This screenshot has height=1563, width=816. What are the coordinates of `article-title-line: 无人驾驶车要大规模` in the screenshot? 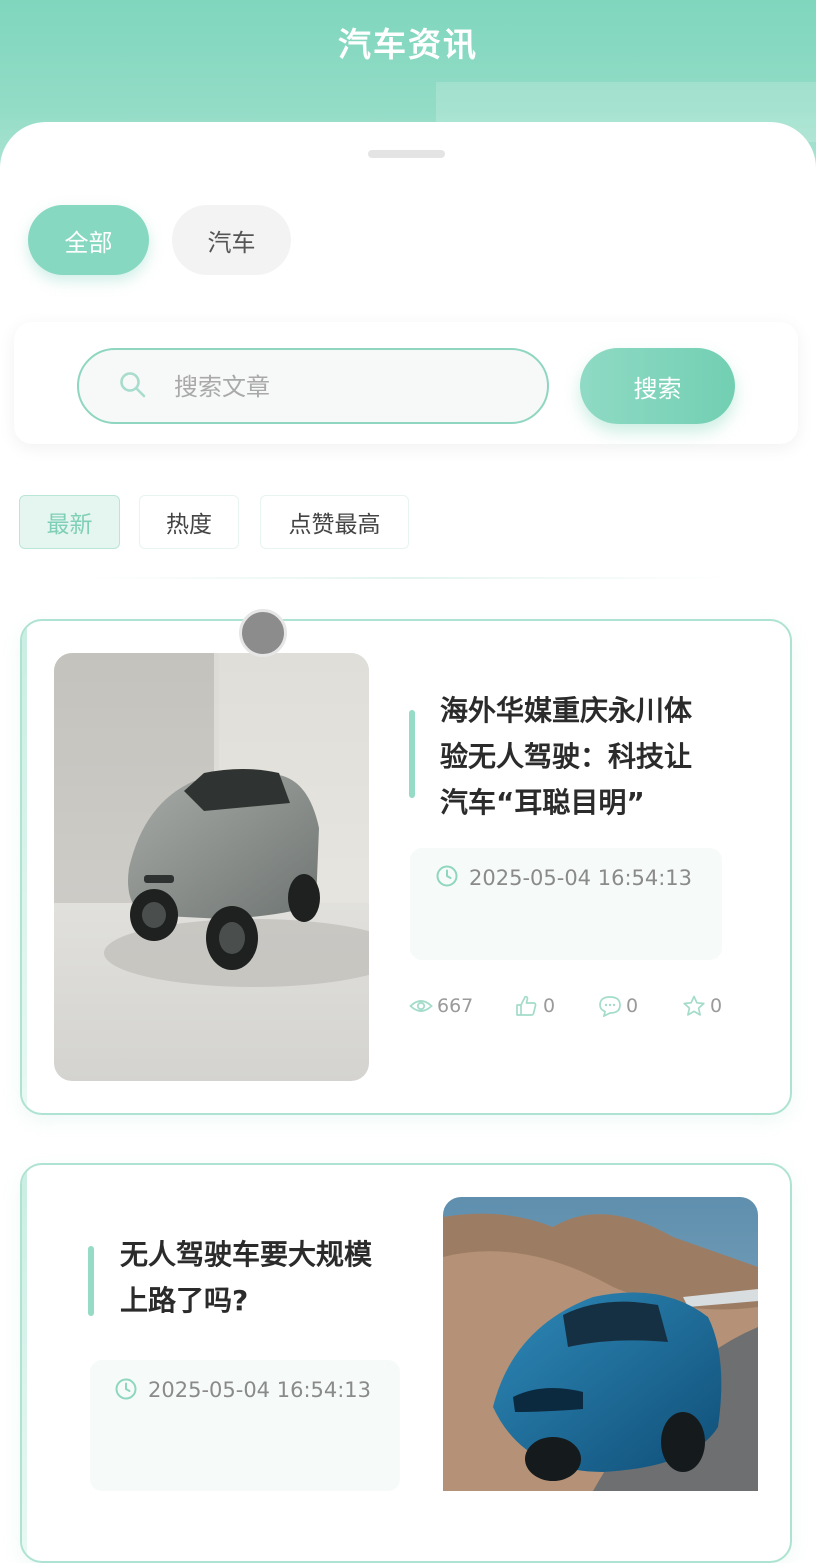 It's located at (246, 1254).